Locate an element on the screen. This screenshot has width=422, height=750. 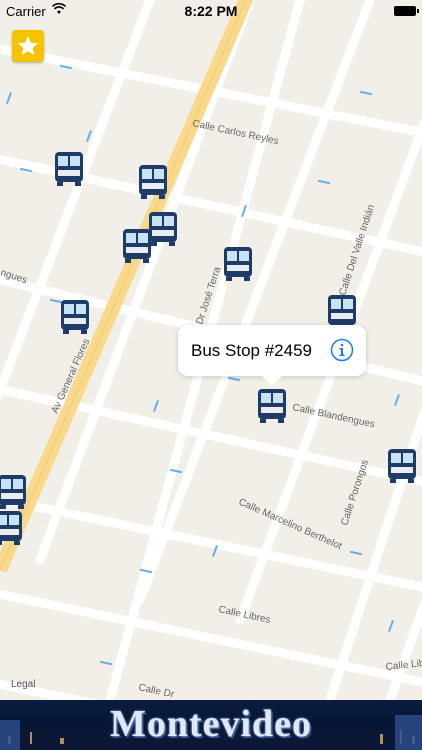
info-icon is located at coordinates (342, 350).